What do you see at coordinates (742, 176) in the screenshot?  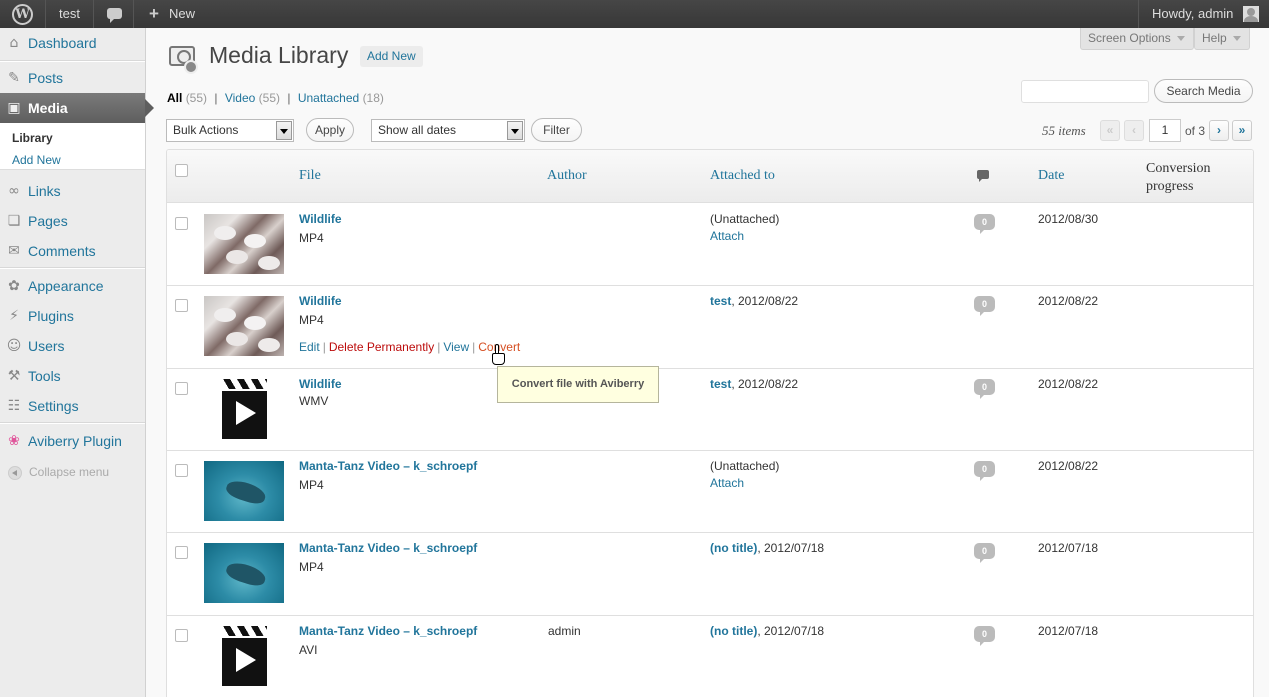 I see `column-attached-to: Attached to` at bounding box center [742, 176].